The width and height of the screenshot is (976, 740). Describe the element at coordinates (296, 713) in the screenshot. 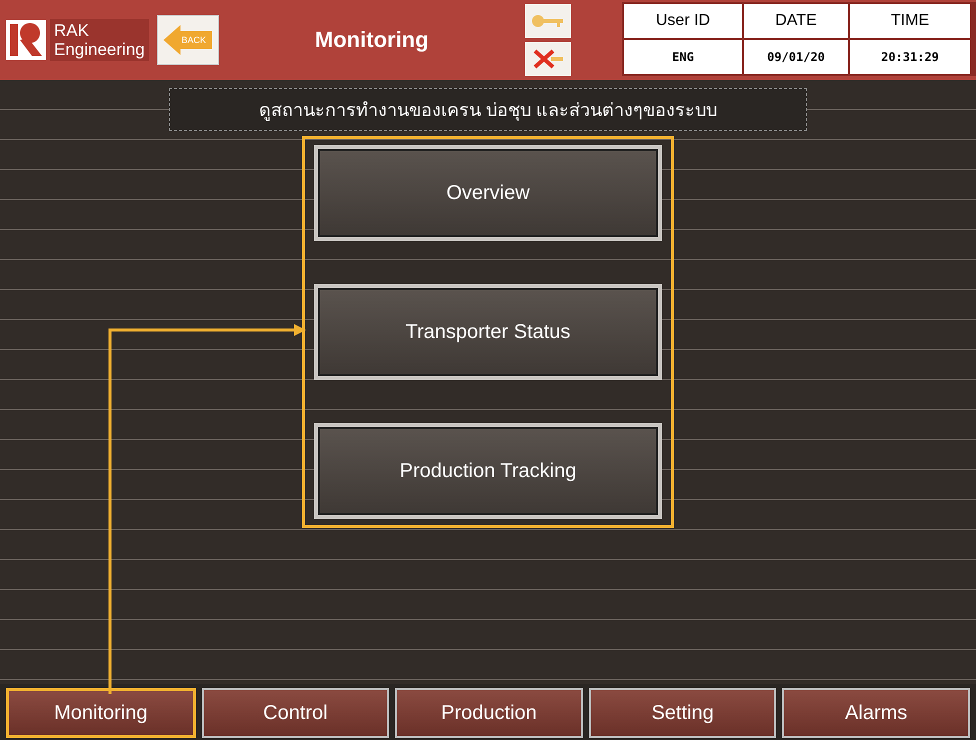

I see `nav-tab: Control` at that location.